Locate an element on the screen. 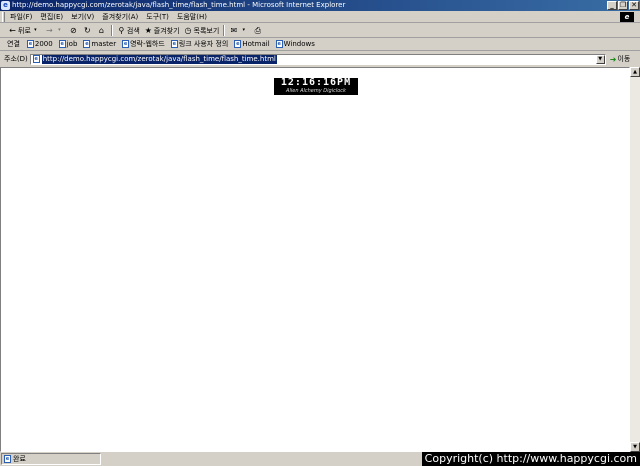  link-label: Hotmail is located at coordinates (256, 44).